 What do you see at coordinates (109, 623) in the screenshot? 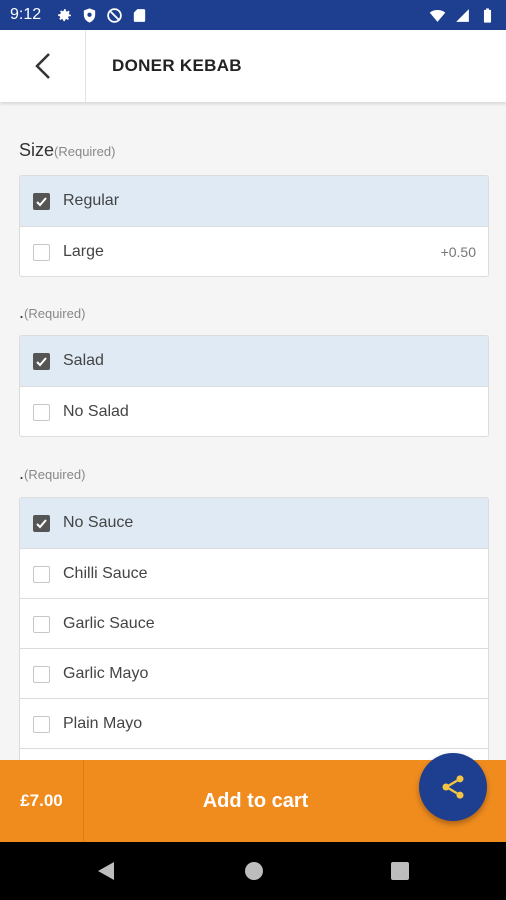
I see `option-label: Garlic Sauce` at bounding box center [109, 623].